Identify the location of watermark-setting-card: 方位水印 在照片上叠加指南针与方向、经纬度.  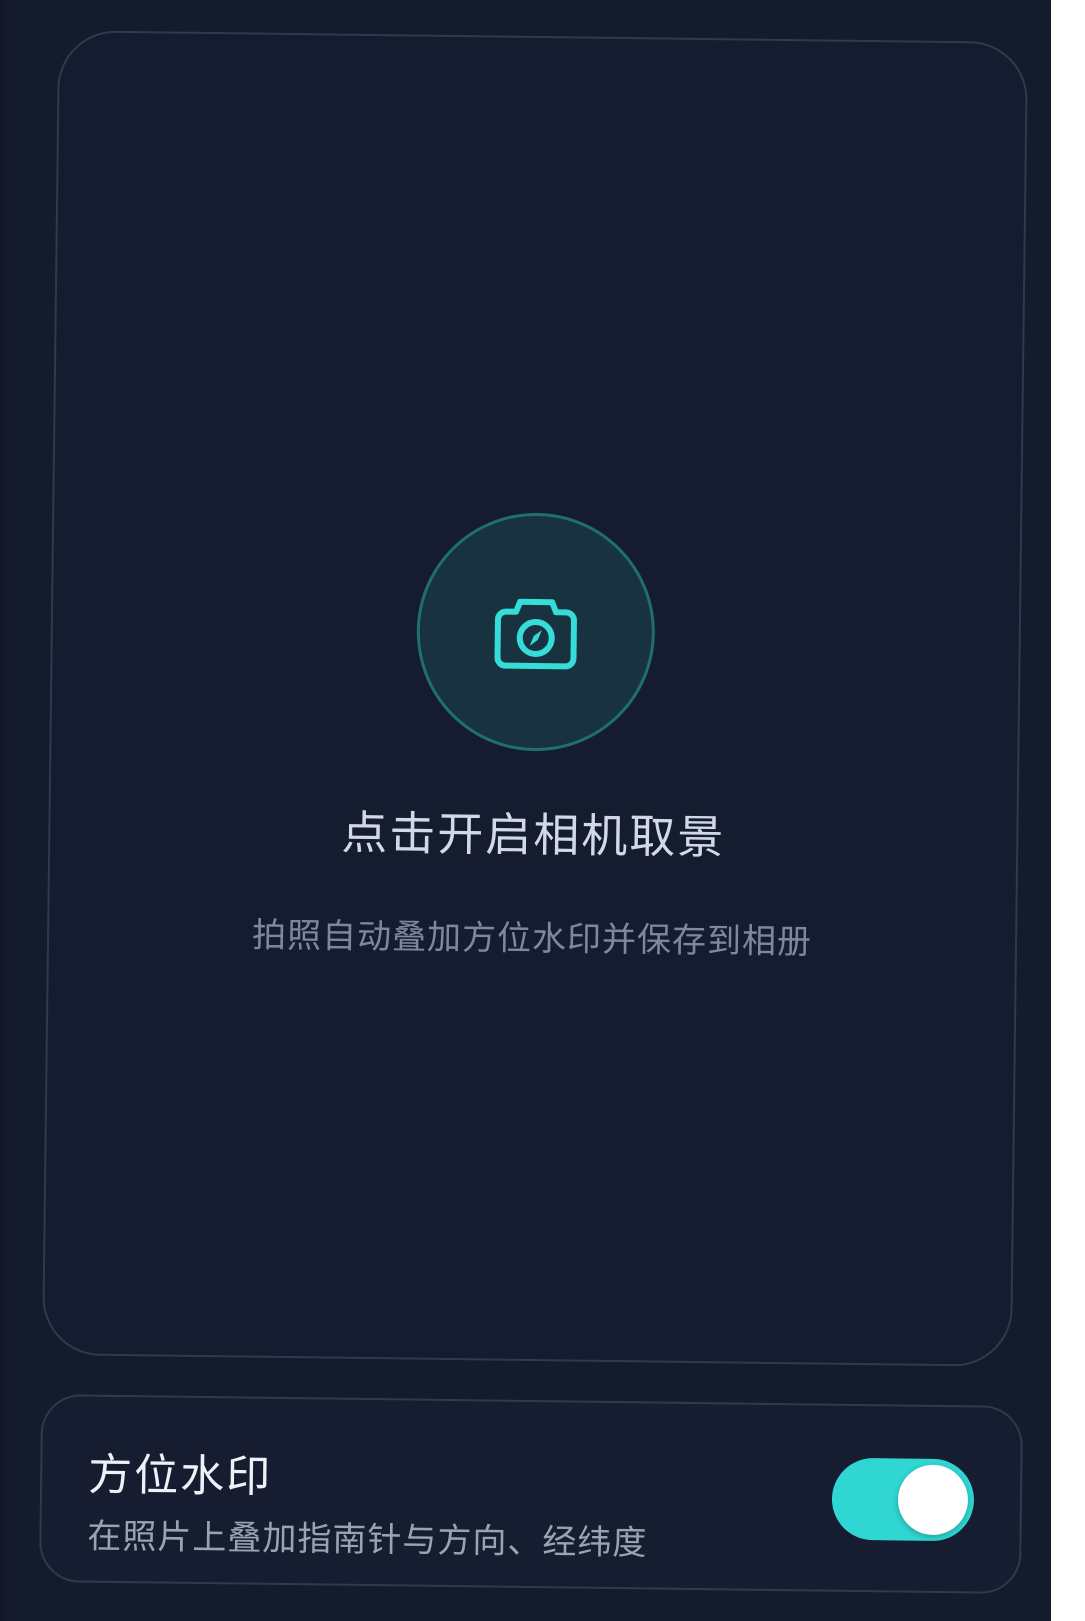
(531, 1494).